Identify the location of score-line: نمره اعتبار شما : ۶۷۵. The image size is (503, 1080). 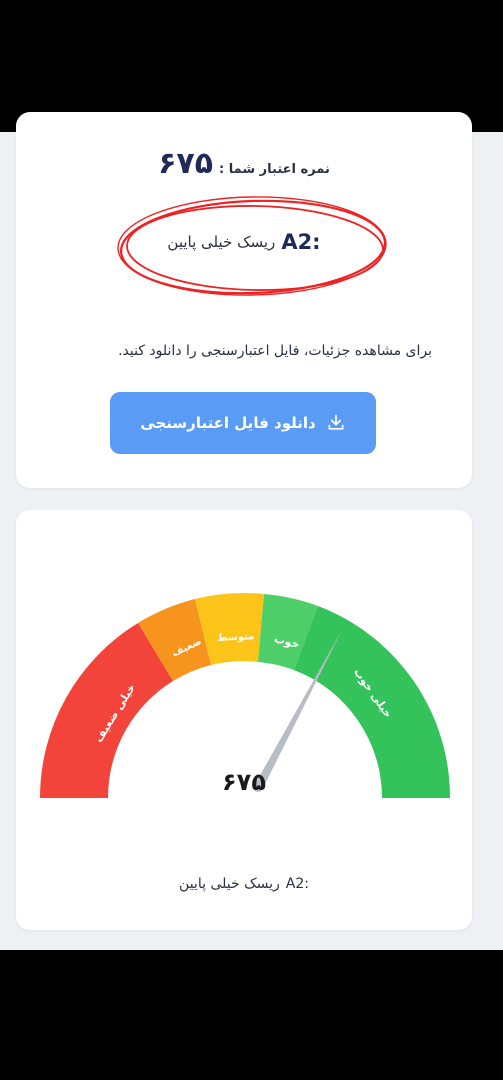
(244, 163).